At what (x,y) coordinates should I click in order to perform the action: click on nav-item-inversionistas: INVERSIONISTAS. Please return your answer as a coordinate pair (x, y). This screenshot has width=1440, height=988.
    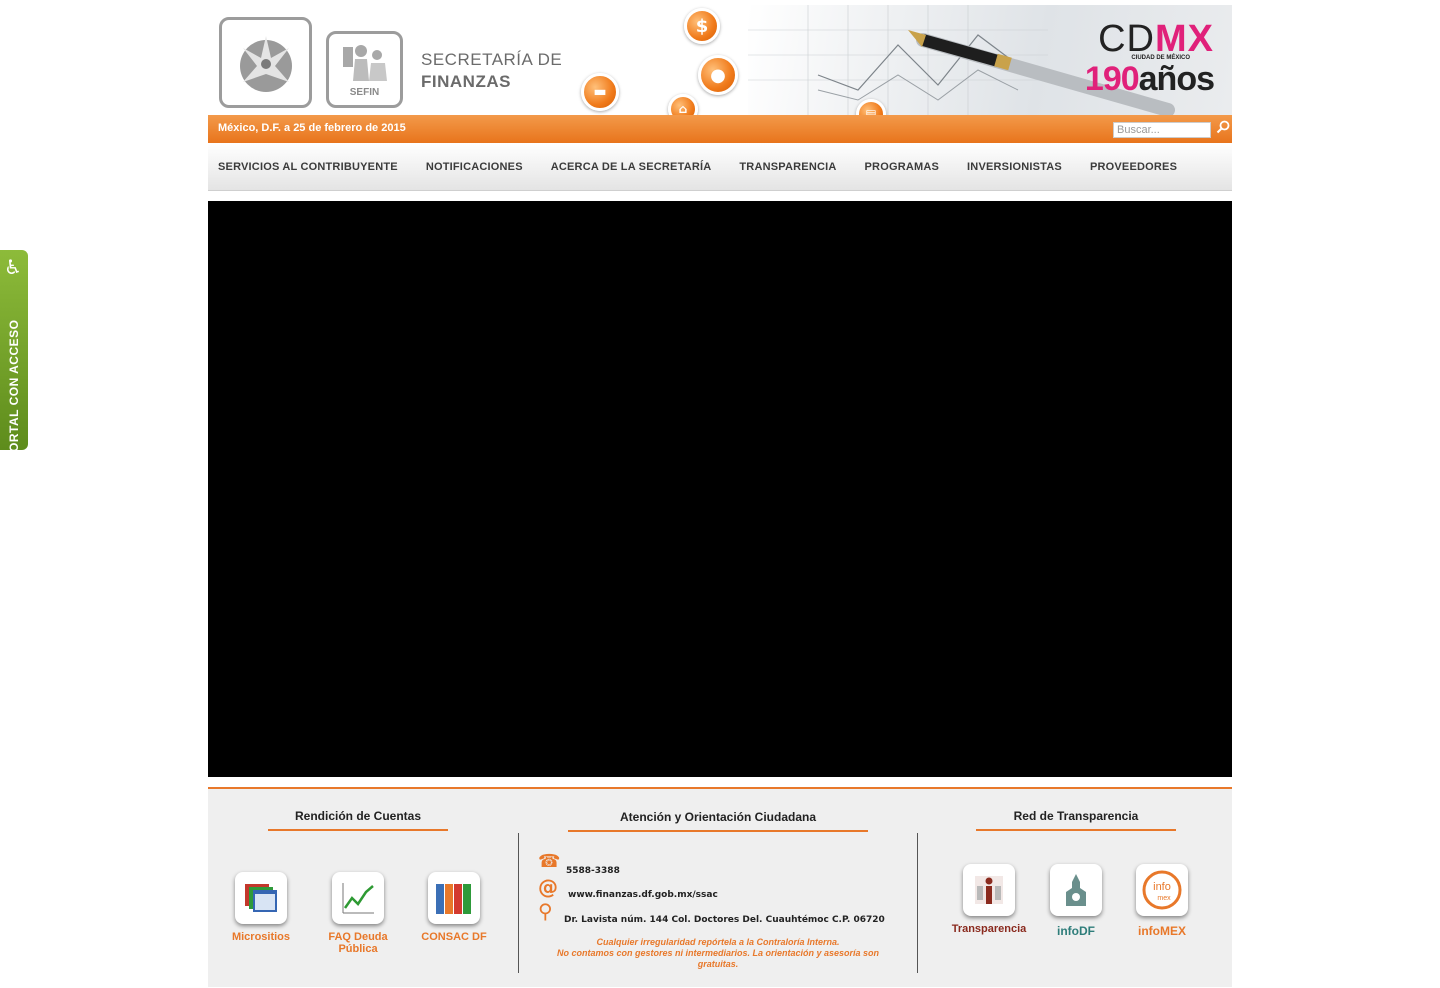
    Looking at the image, I should click on (1014, 167).